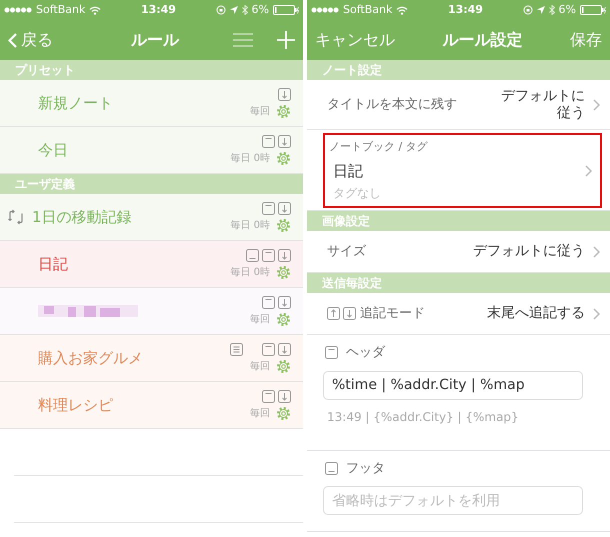  I want to click on section-header: 送信毎設定, so click(458, 283).